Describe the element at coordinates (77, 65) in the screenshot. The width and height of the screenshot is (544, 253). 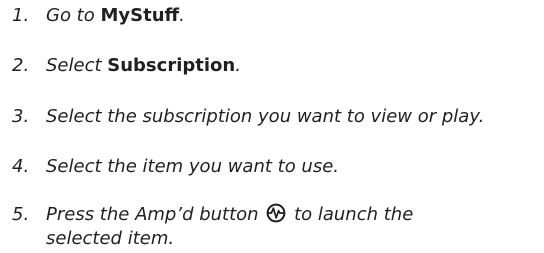
I see `step-prefix: Select` at that location.